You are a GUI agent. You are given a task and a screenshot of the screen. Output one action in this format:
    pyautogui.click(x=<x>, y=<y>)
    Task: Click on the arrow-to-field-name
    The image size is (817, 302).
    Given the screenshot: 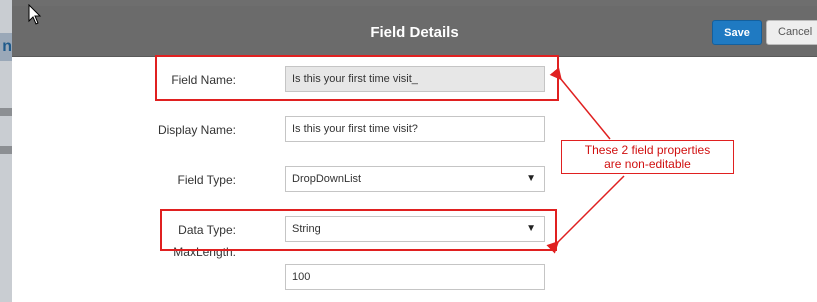 What is the action you would take?
    pyautogui.click(x=580, y=103)
    